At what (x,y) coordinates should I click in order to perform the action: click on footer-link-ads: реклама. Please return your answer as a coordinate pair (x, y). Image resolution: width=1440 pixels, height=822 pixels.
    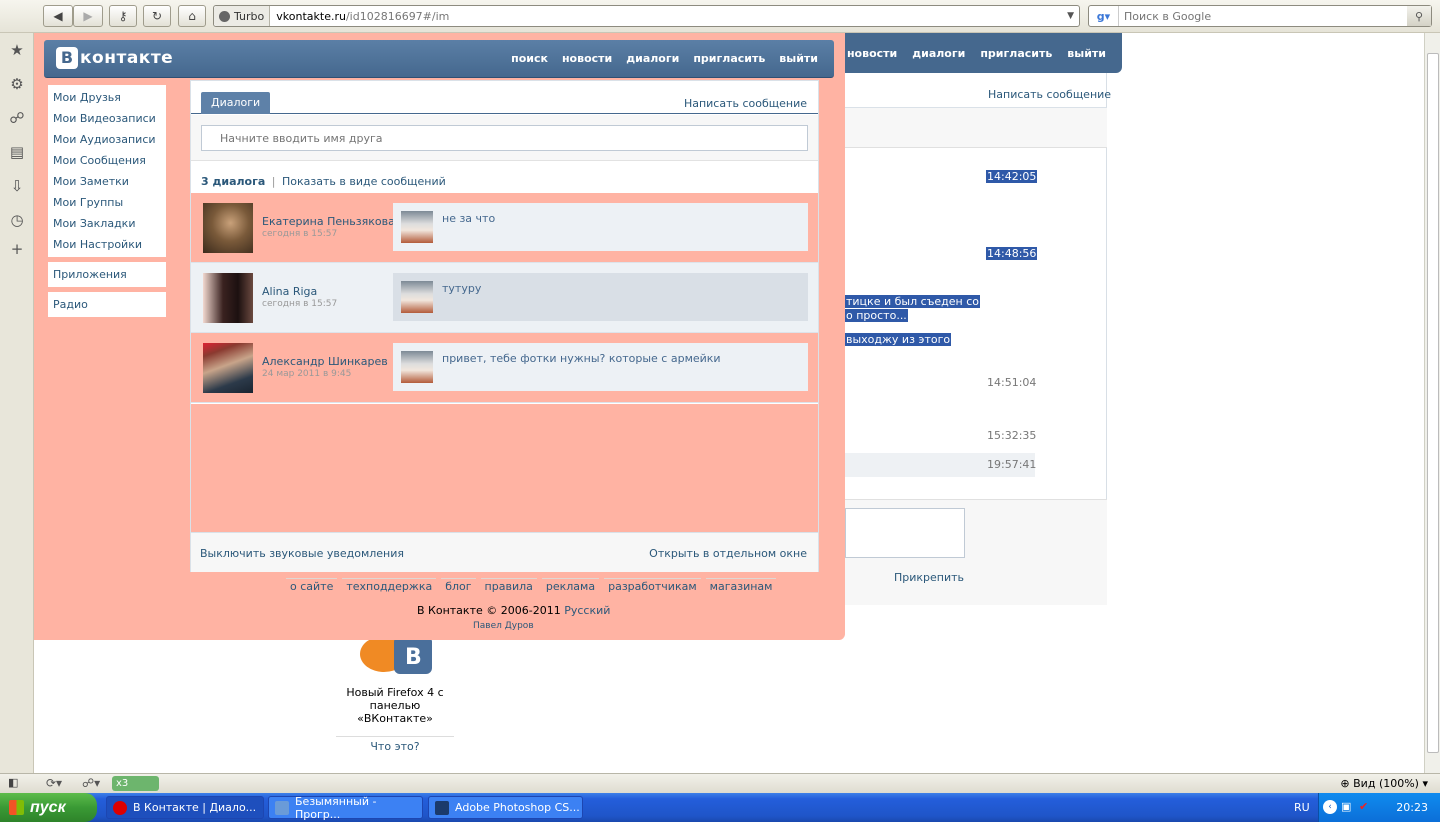
    Looking at the image, I should click on (570, 586).